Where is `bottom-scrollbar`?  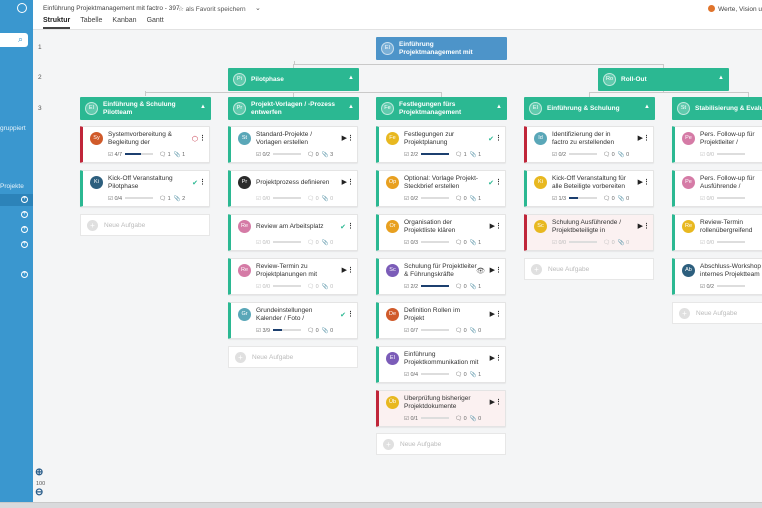
bottom-scrollbar is located at coordinates (381, 505).